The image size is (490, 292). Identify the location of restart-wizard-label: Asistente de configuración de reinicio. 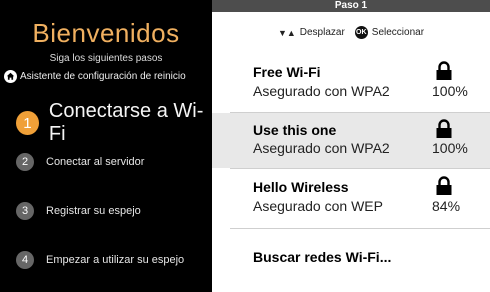
(103, 76).